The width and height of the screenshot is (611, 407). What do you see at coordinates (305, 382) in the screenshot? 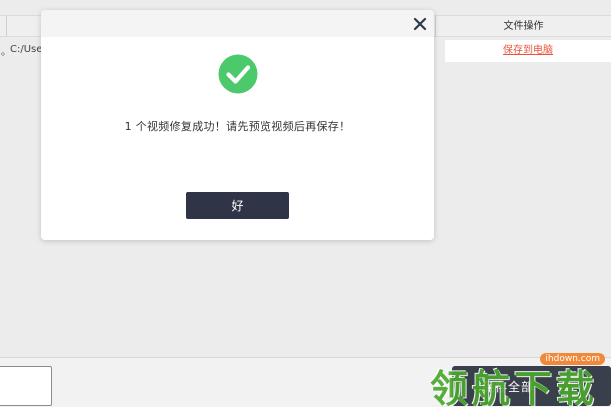
I see `footer-bar: 保存全部` at bounding box center [305, 382].